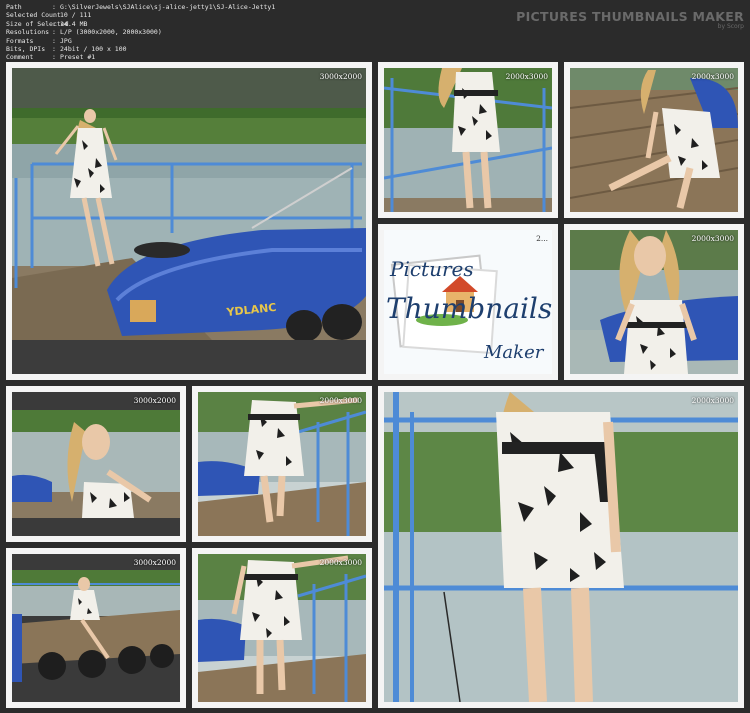 The image size is (750, 713). I want to click on brand-logo: PICTURES THUMBNAILS MAKER by Scorp, so click(630, 19).